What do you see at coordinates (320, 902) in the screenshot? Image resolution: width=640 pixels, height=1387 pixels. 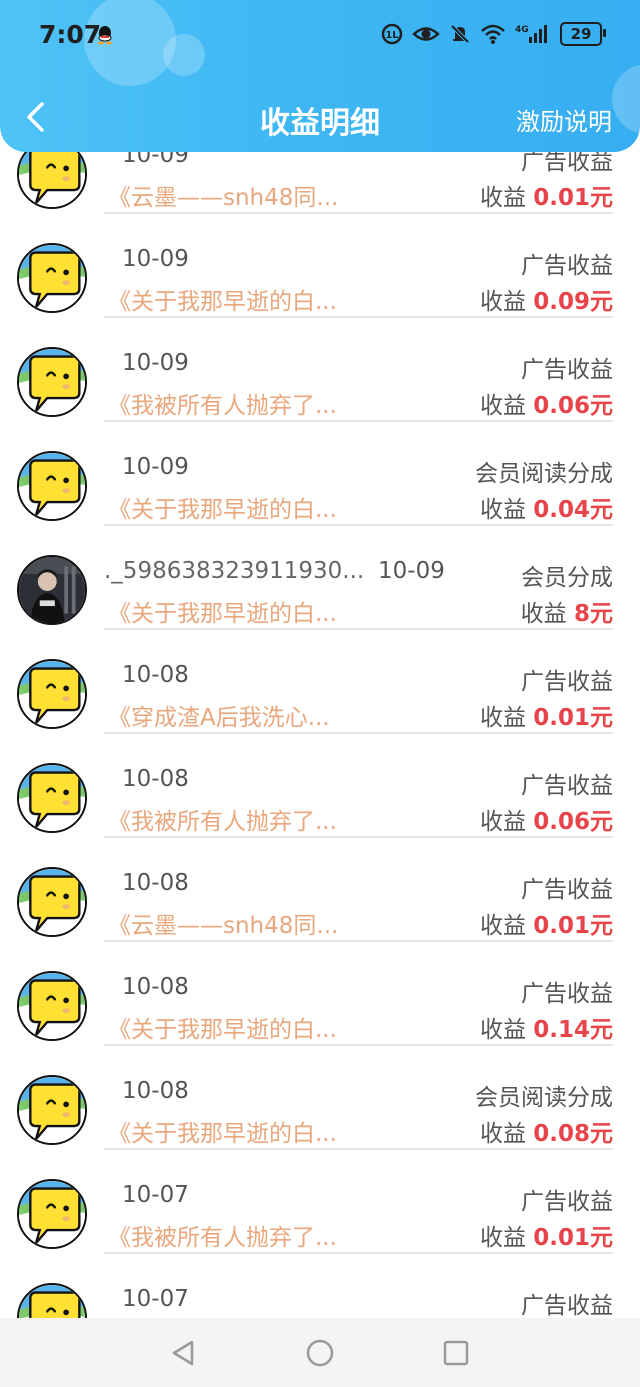 I see `earnings-row: 10-08 广告收益《云墨——snh48同... 收益 0.01元` at bounding box center [320, 902].